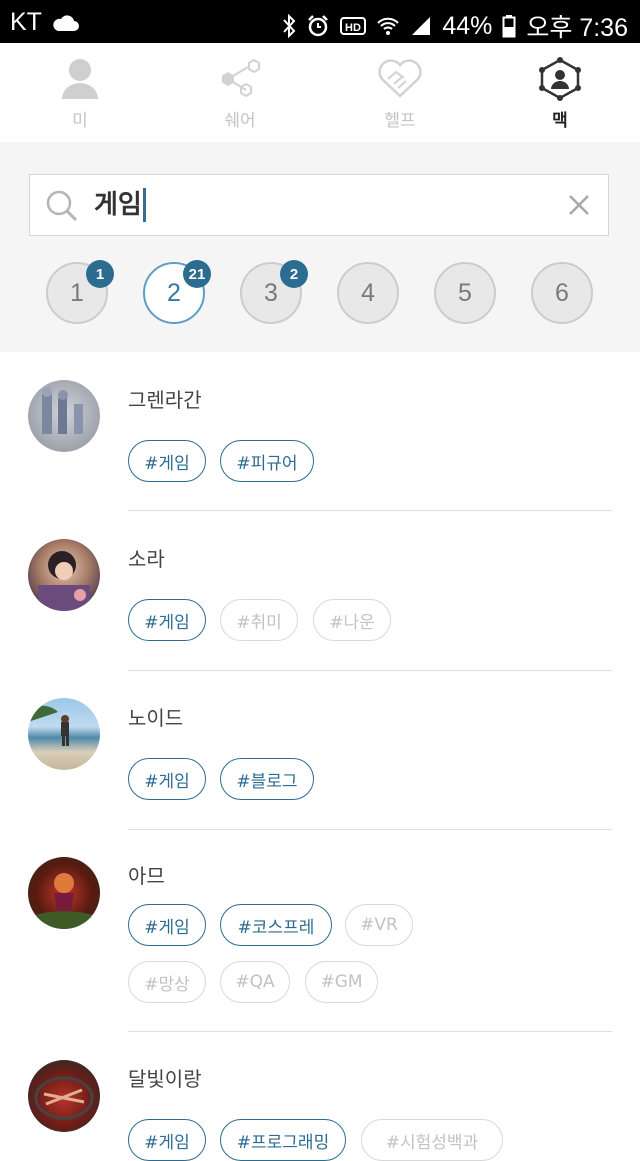 The height and width of the screenshot is (1161, 640). Describe the element at coordinates (267, 461) in the screenshot. I see `tag-chip: #피규어` at that location.